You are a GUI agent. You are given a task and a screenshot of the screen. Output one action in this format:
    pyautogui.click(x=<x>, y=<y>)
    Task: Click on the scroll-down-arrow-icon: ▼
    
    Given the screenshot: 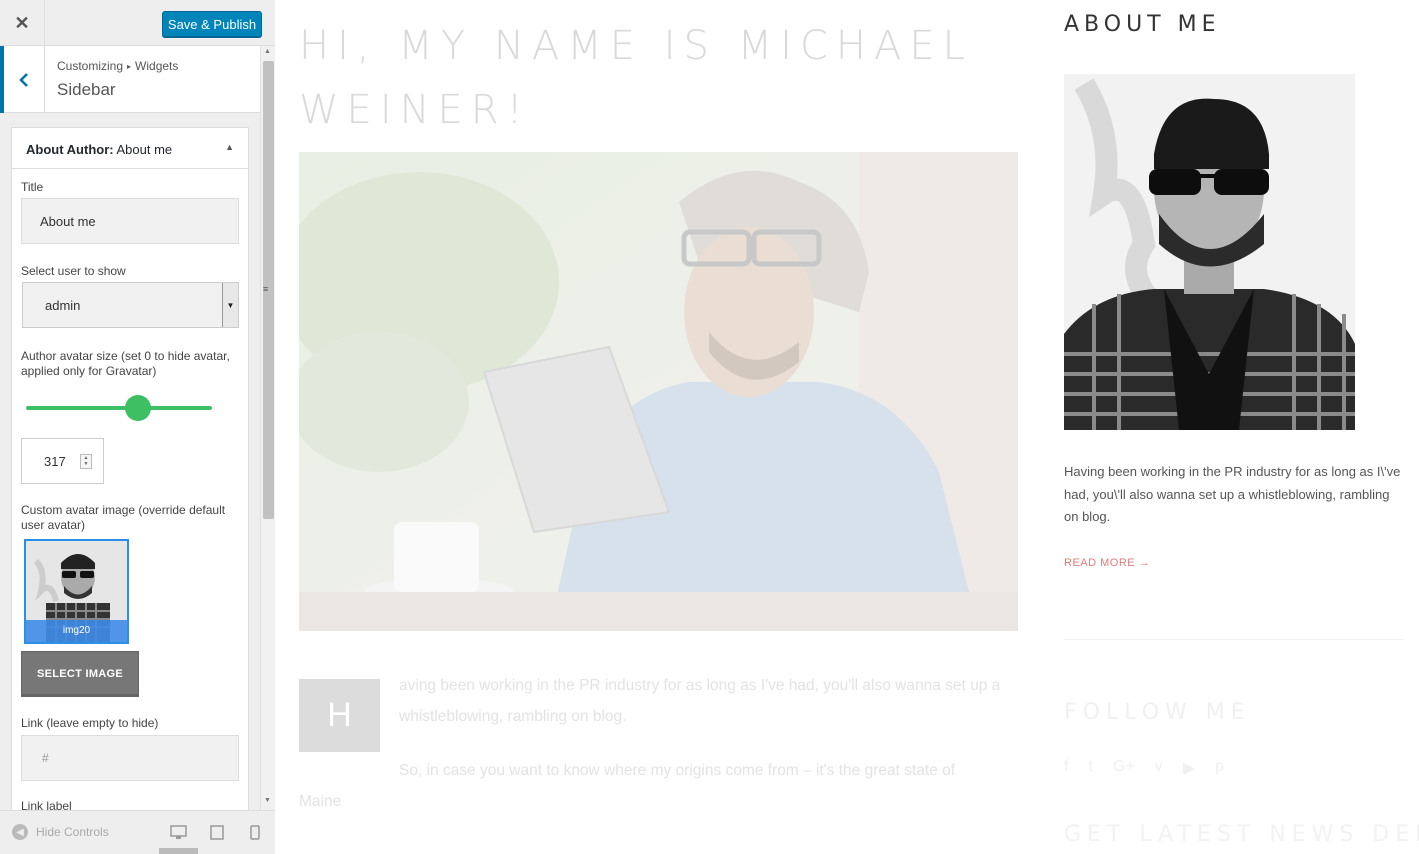 What is the action you would take?
    pyautogui.click(x=267, y=800)
    